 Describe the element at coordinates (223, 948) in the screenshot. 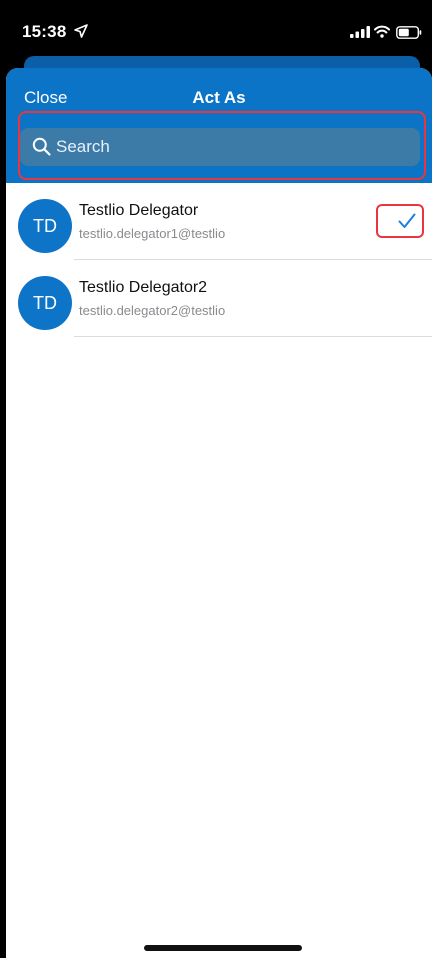

I see `home-indicator` at that location.